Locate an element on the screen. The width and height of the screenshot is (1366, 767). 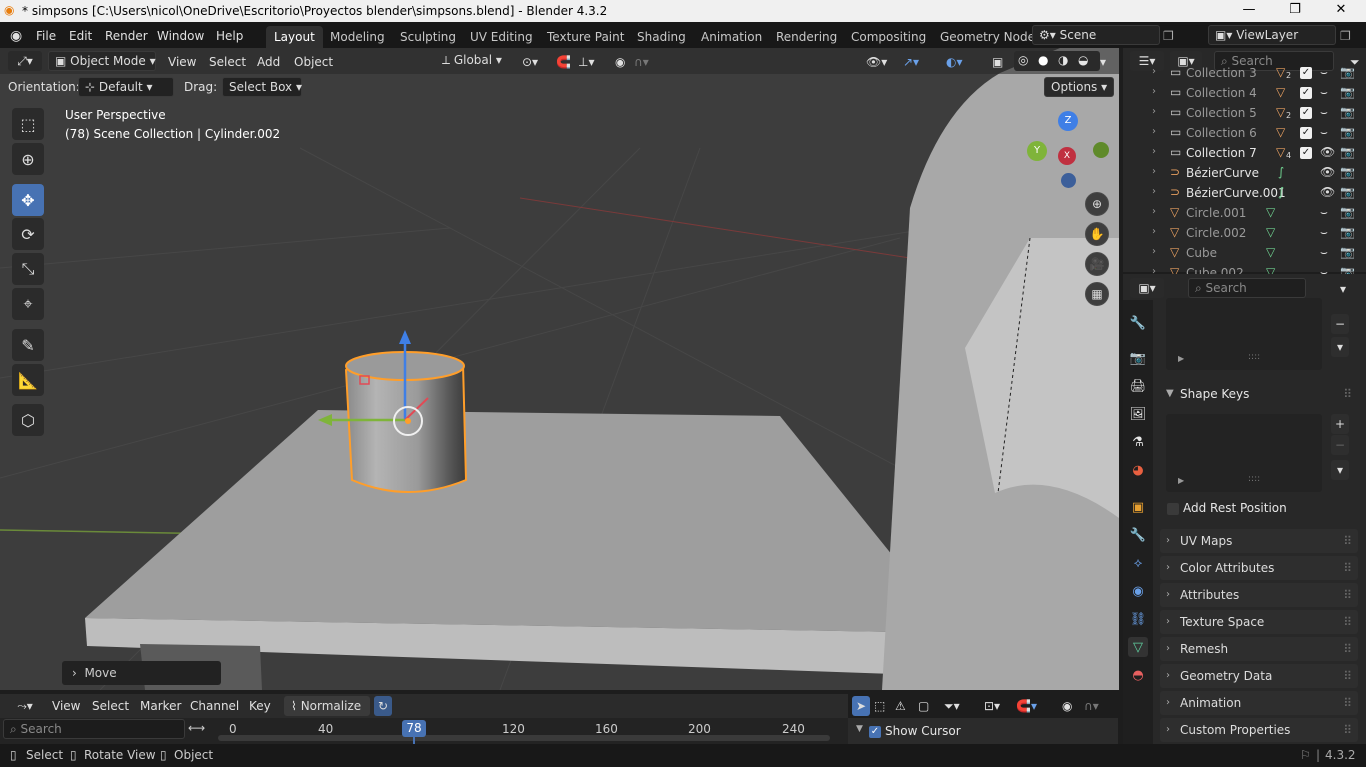
menu-edit: Edit is located at coordinates (80, 36).